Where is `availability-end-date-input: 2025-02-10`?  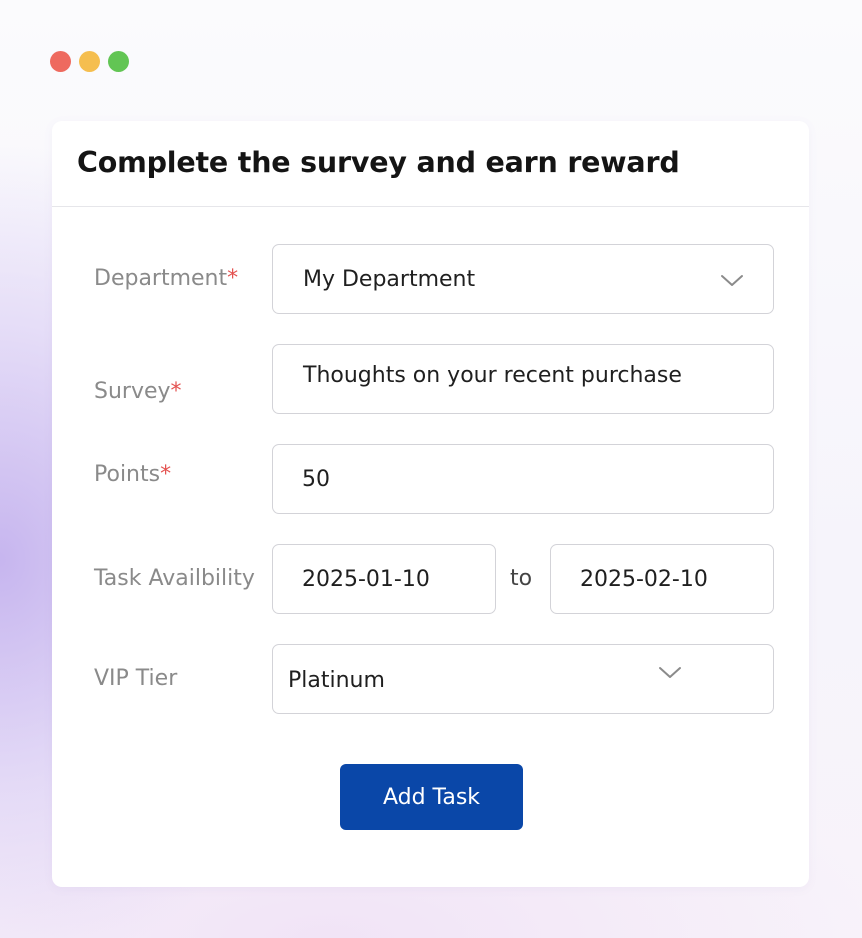 availability-end-date-input: 2025-02-10 is located at coordinates (662, 579).